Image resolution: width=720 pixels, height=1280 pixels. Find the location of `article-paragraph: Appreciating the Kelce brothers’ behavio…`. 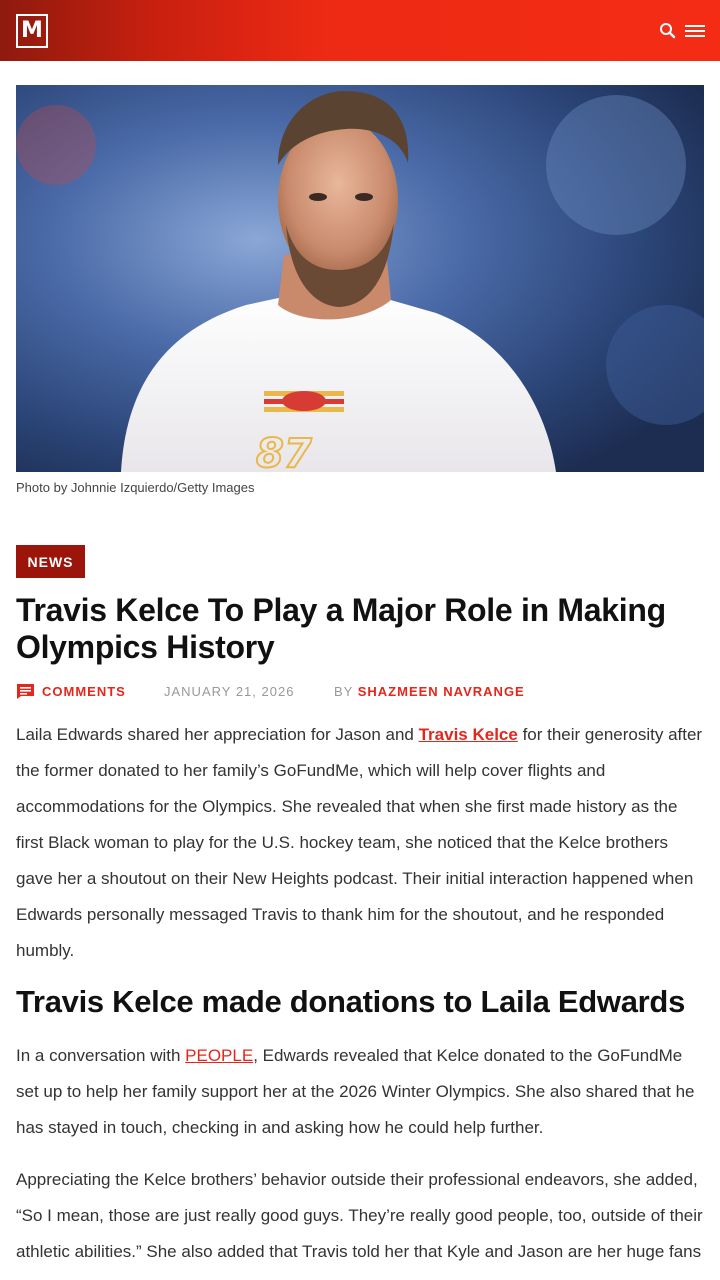

article-paragraph: Appreciating the Kelce brothers’ behavio… is located at coordinates (359, 1215).